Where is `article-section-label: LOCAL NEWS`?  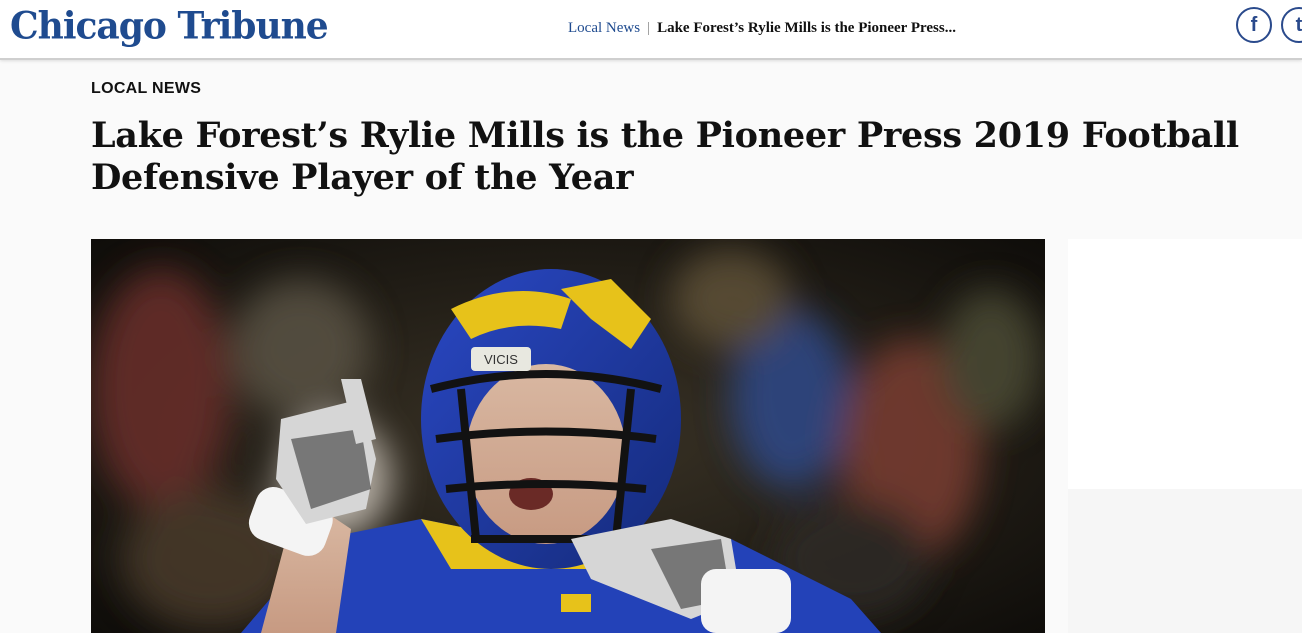
article-section-label: LOCAL NEWS is located at coordinates (146, 89).